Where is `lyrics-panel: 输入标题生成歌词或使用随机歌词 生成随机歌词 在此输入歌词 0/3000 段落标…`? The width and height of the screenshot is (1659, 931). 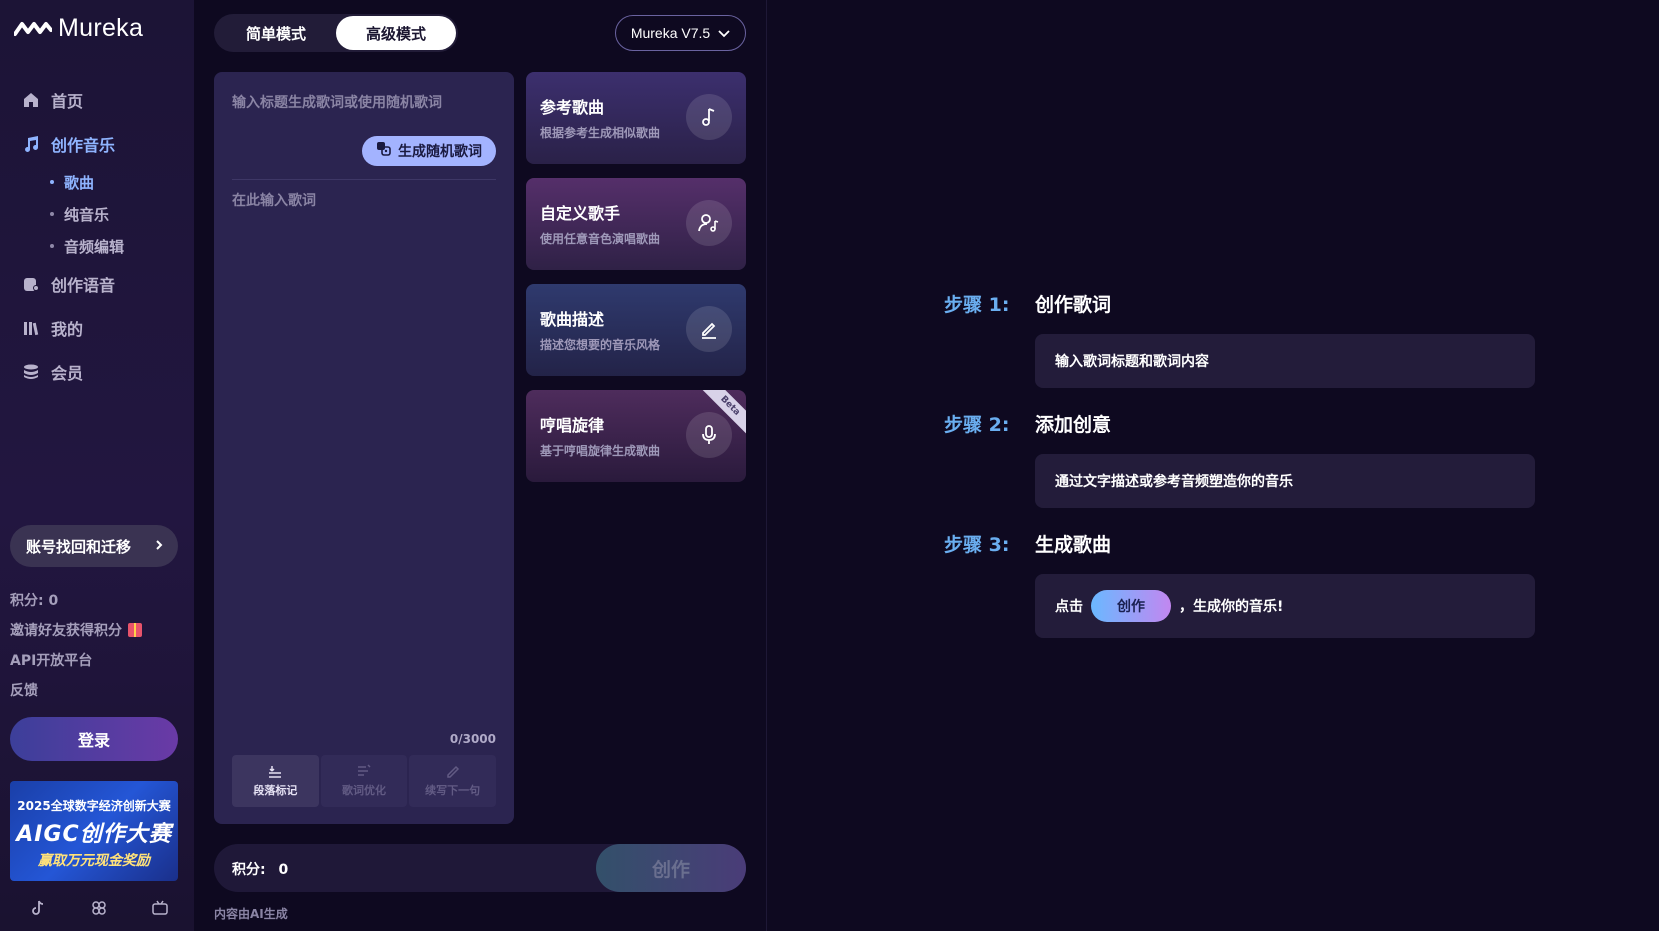 lyrics-panel: 输入标题生成歌词或使用随机歌词 生成随机歌词 在此输入歌词 0/3000 段落标… is located at coordinates (364, 448).